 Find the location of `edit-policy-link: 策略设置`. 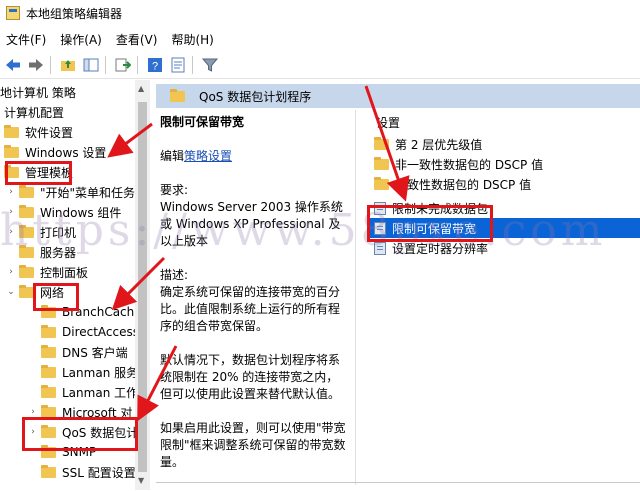

edit-policy-link: 策略设置 is located at coordinates (208, 156).